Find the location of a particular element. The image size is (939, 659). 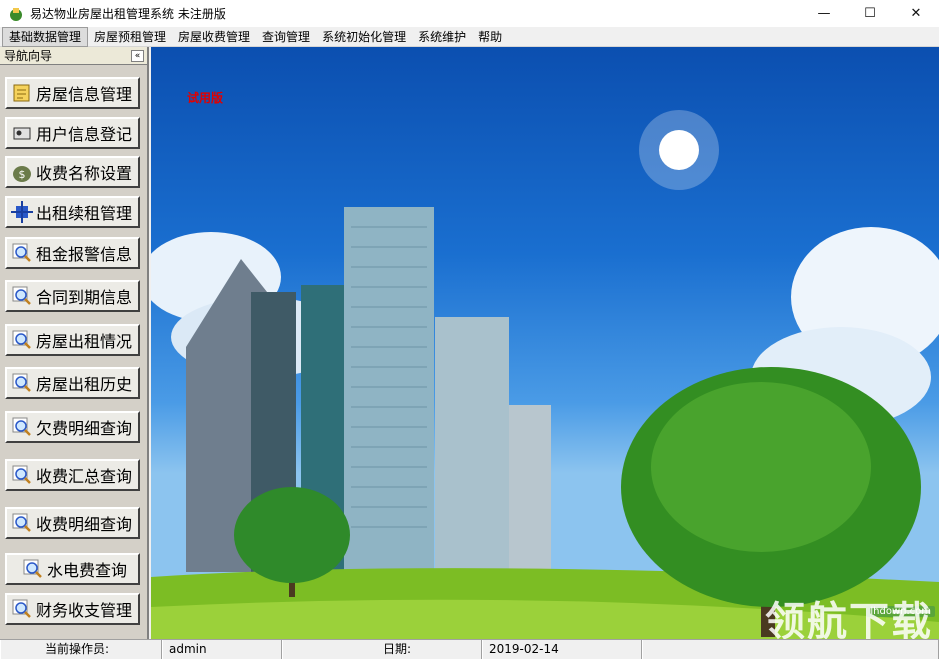

close-icon: ✕ is located at coordinates (916, 13).